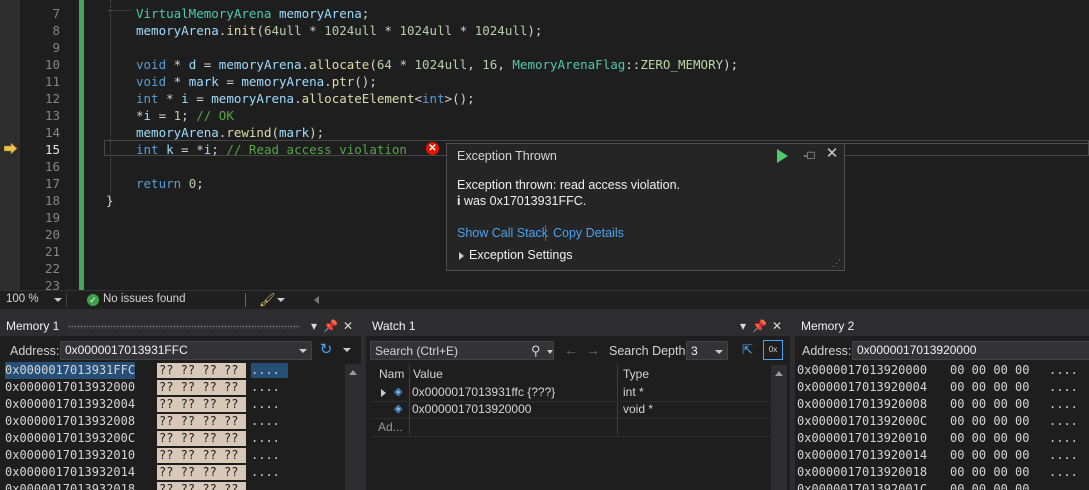  What do you see at coordinates (256, 81) in the screenshot?
I see `code-line-11: void * mark = memoryArena.ptr();` at bounding box center [256, 81].